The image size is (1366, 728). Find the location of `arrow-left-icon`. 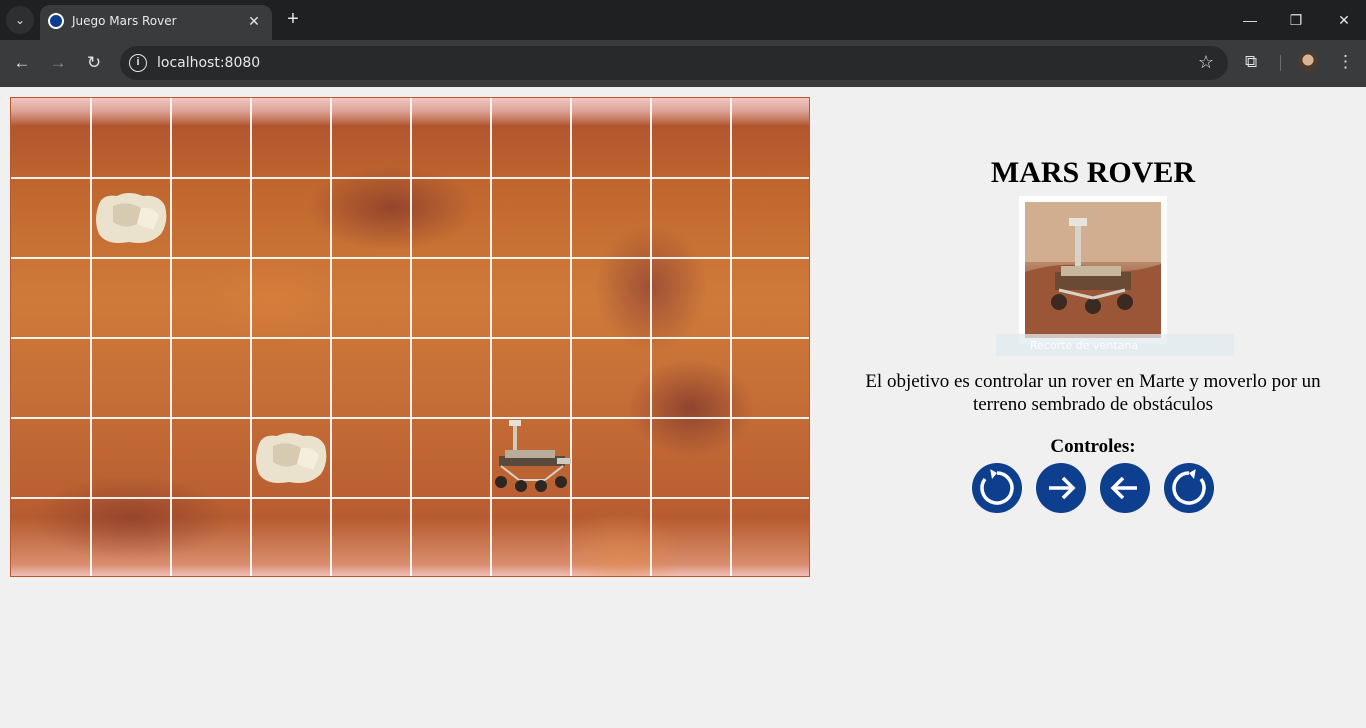

arrow-left-icon is located at coordinates (1123, 488).